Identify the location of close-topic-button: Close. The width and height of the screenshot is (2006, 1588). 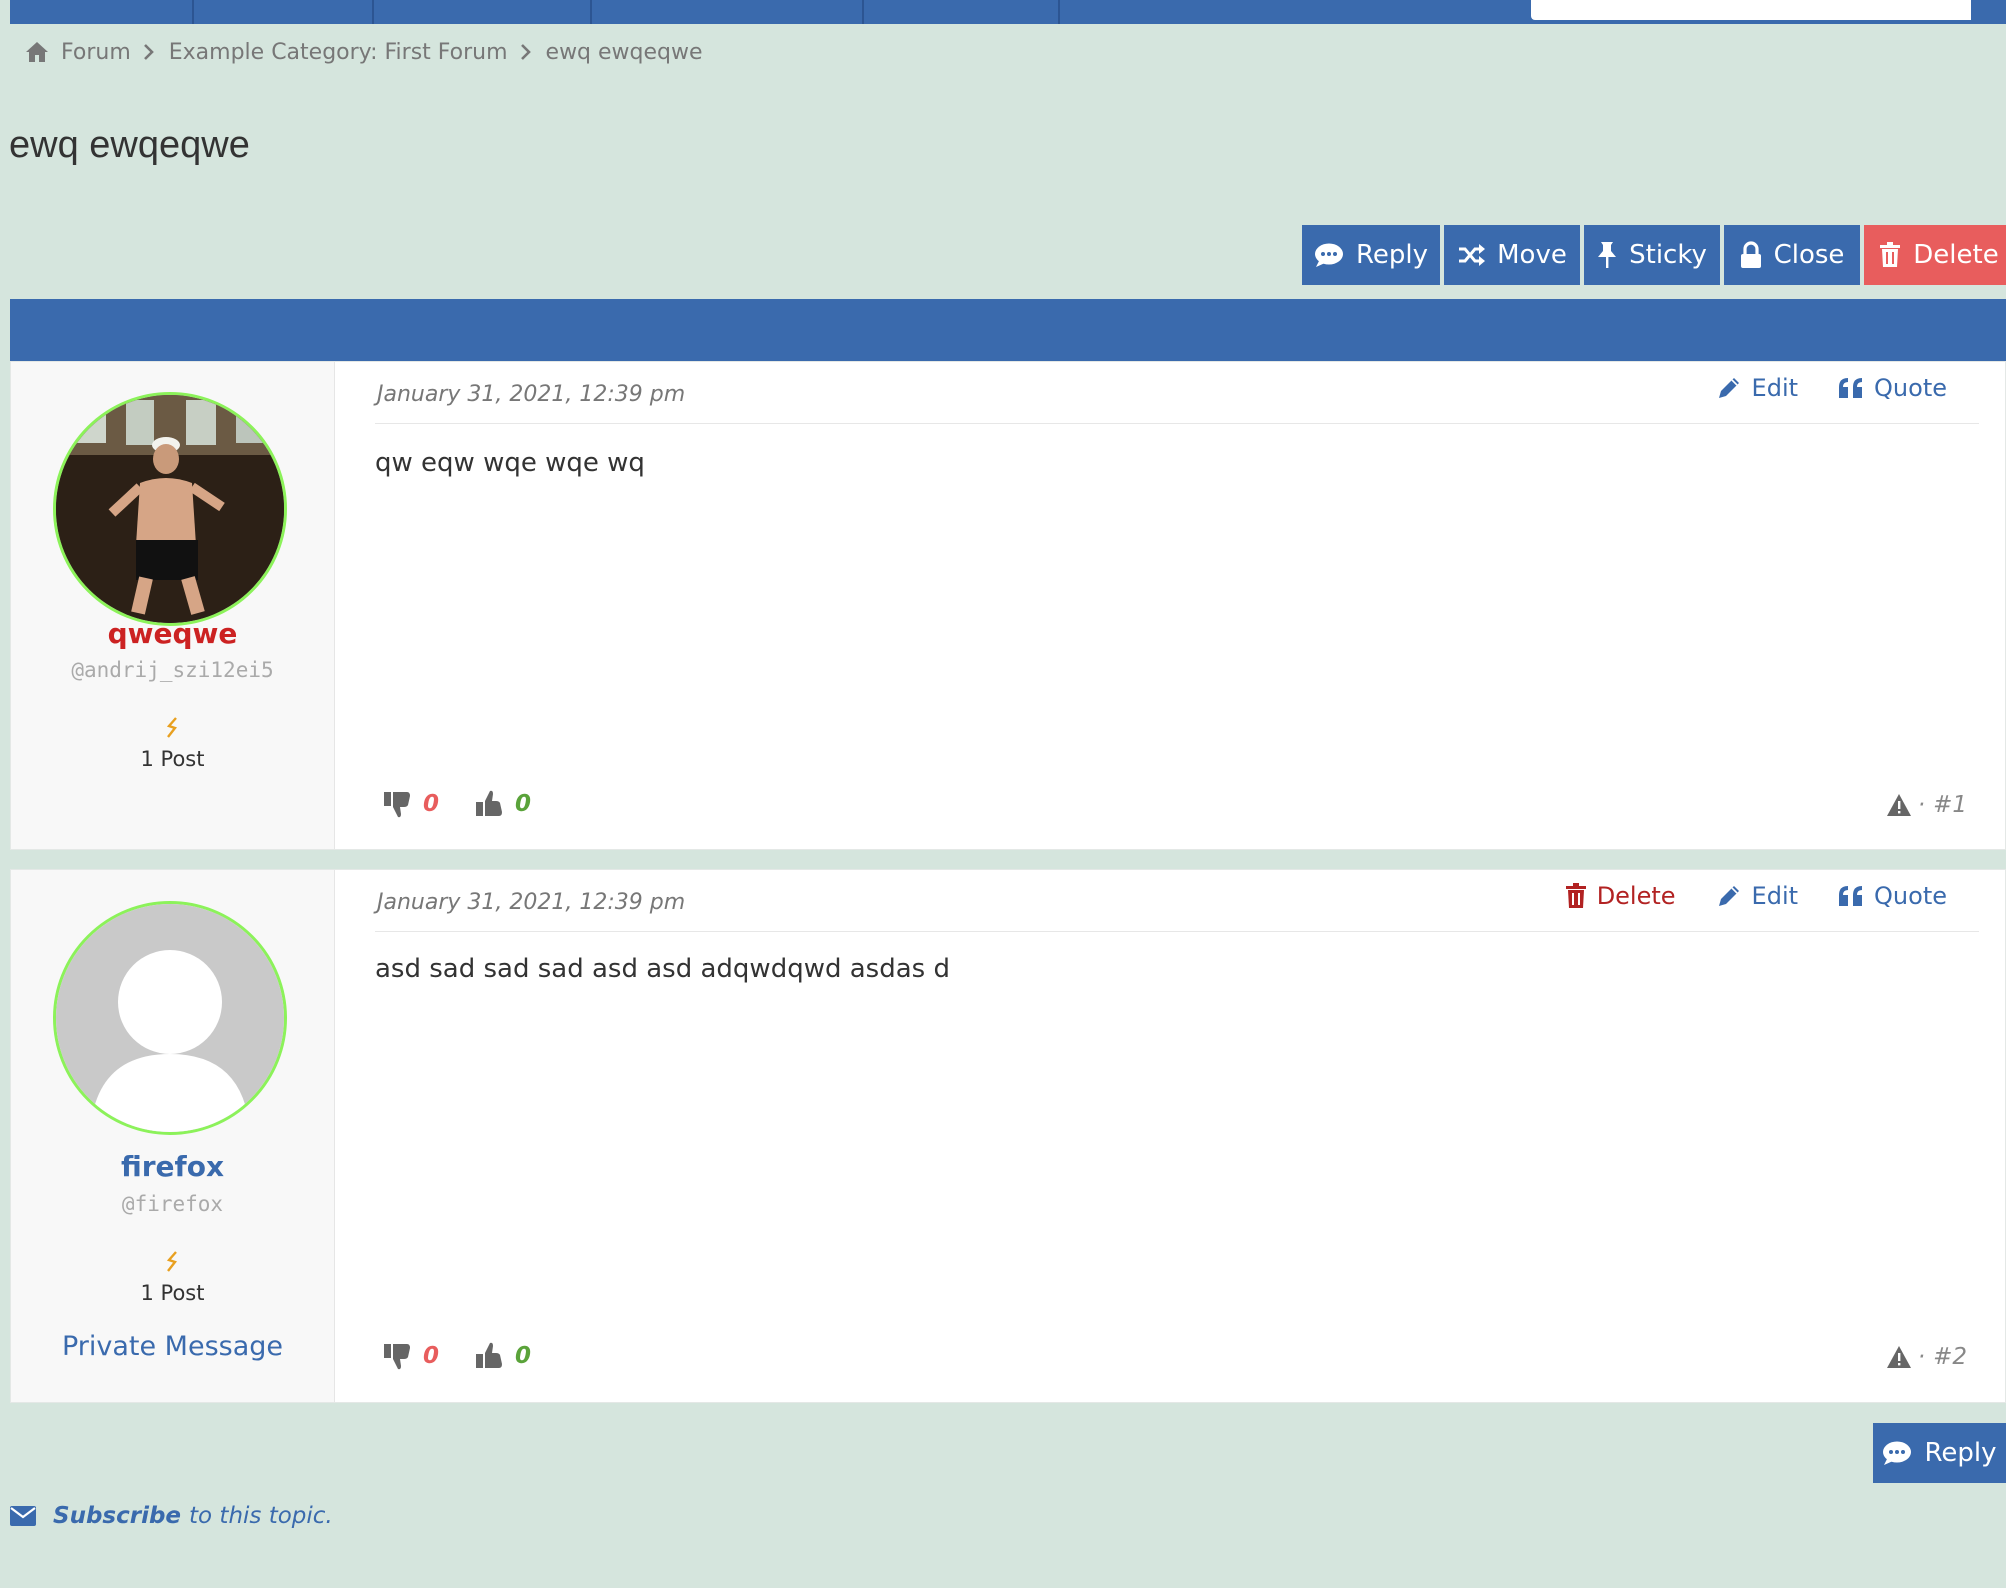
(1792, 255).